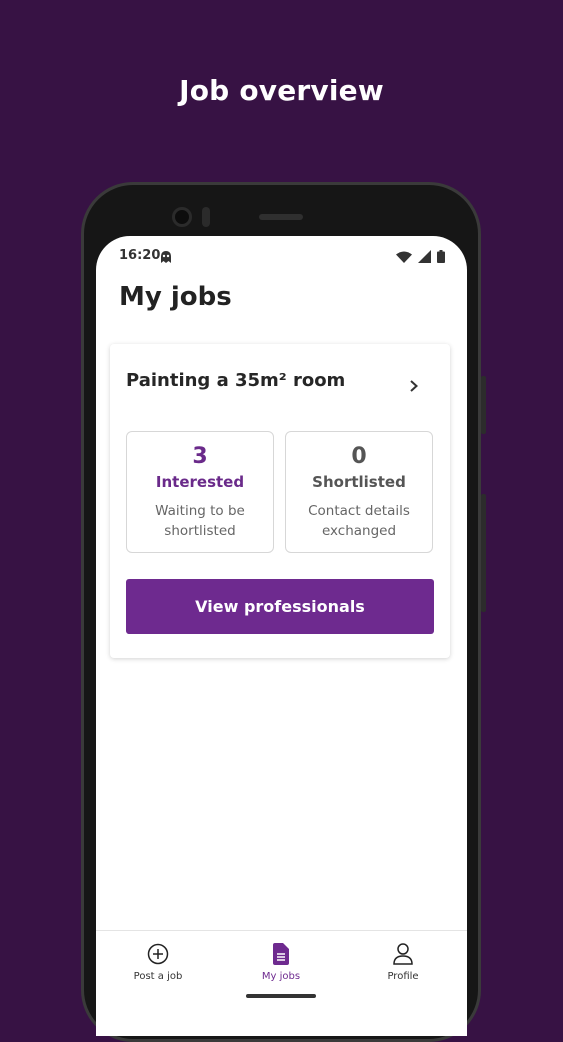 The height and width of the screenshot is (1042, 563). Describe the element at coordinates (158, 956) in the screenshot. I see `plus-circle-icon` at that location.